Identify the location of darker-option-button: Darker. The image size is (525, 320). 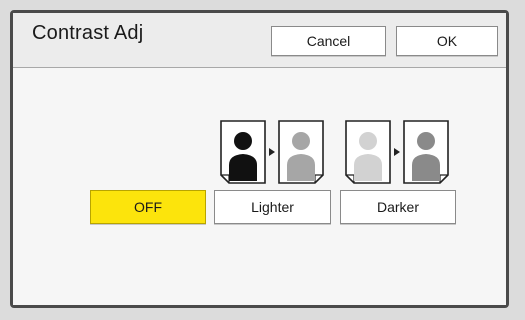
(398, 207).